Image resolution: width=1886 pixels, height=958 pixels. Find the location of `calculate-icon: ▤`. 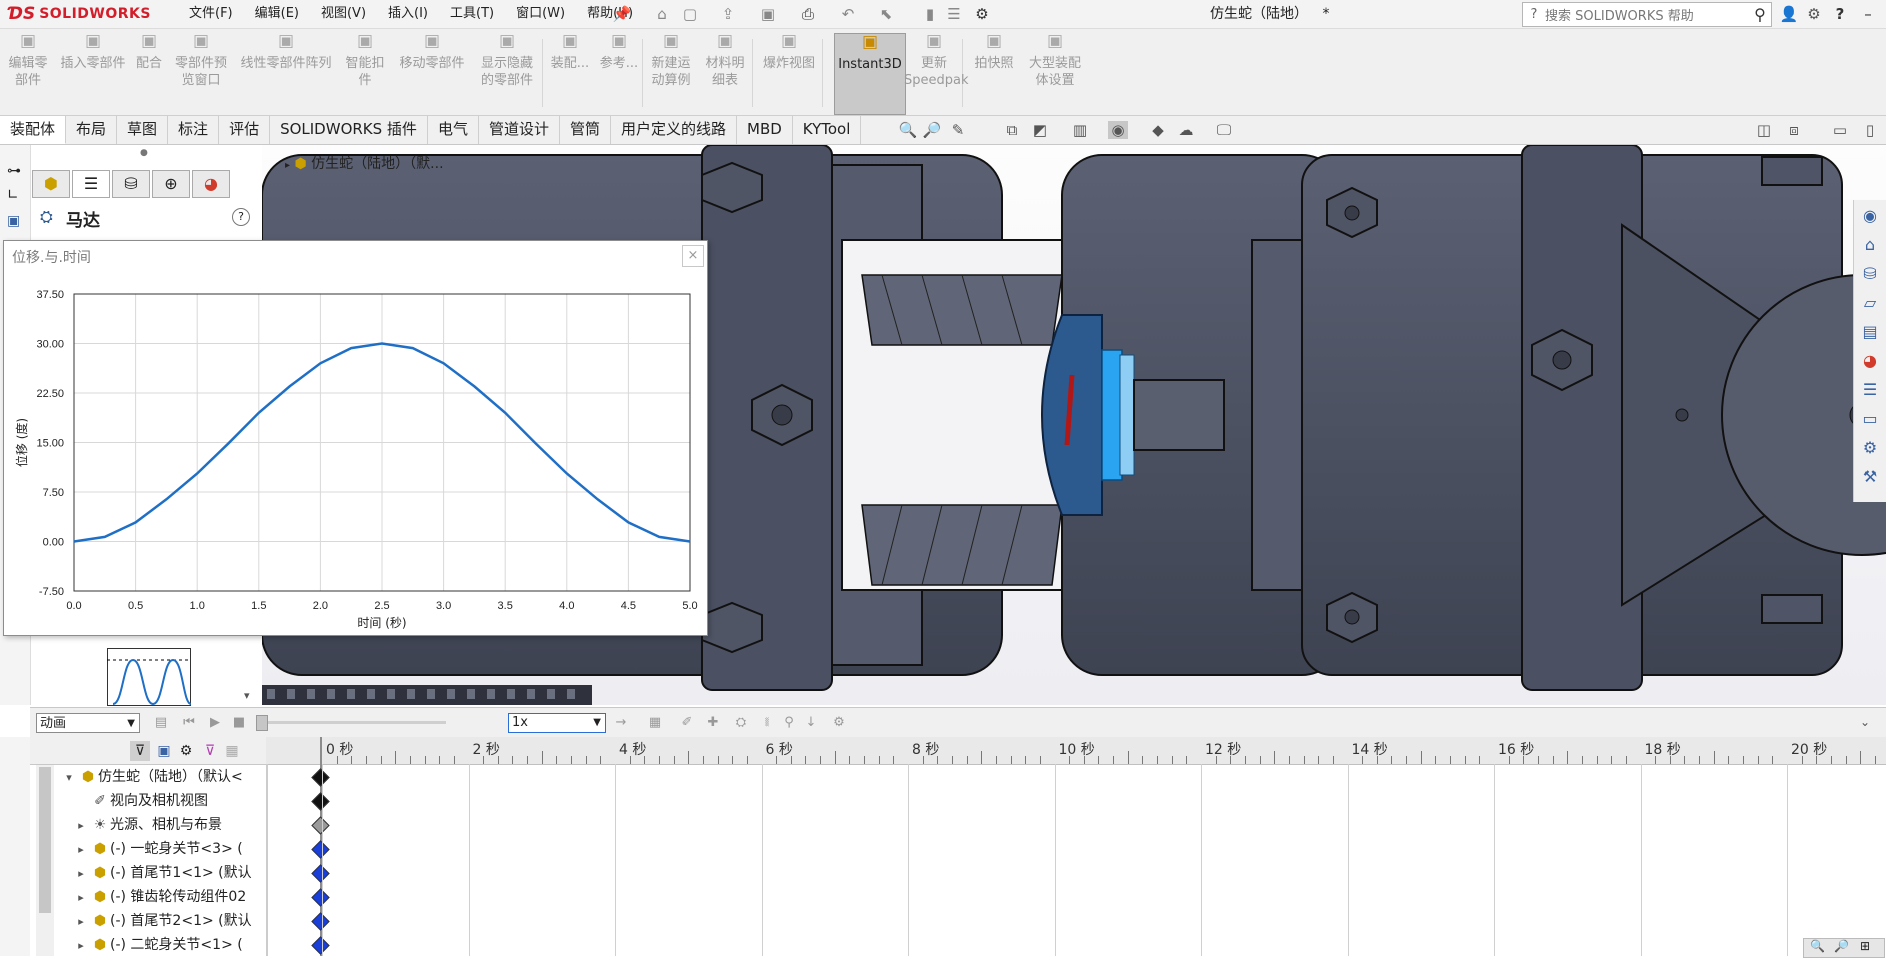

calculate-icon: ▤ is located at coordinates (161, 723).